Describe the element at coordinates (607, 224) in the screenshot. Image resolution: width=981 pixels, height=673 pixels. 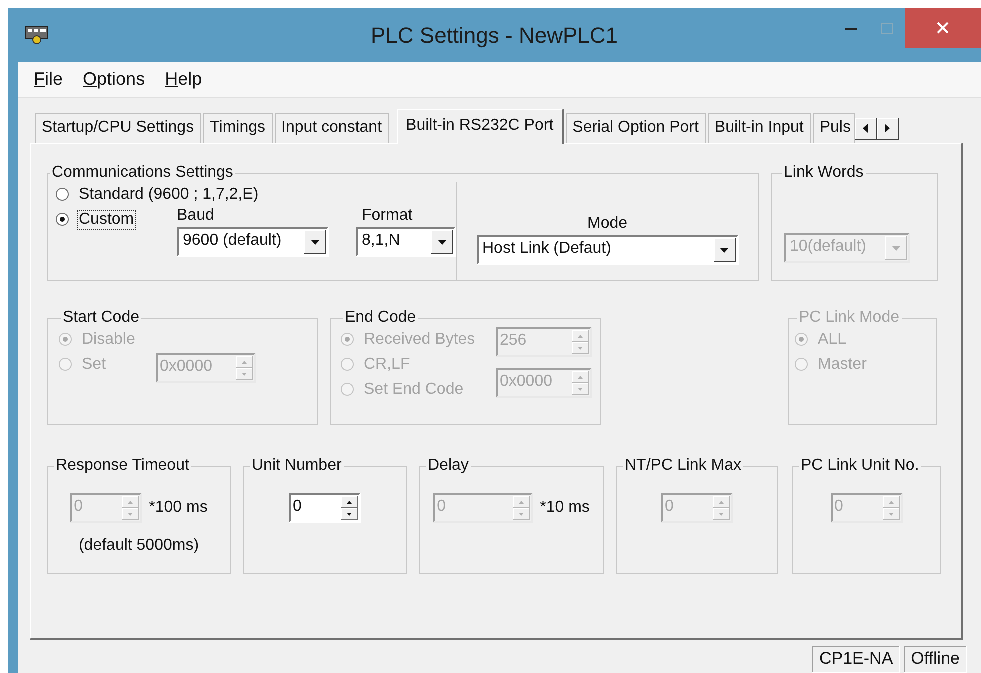
I see `field-label: Mode` at that location.